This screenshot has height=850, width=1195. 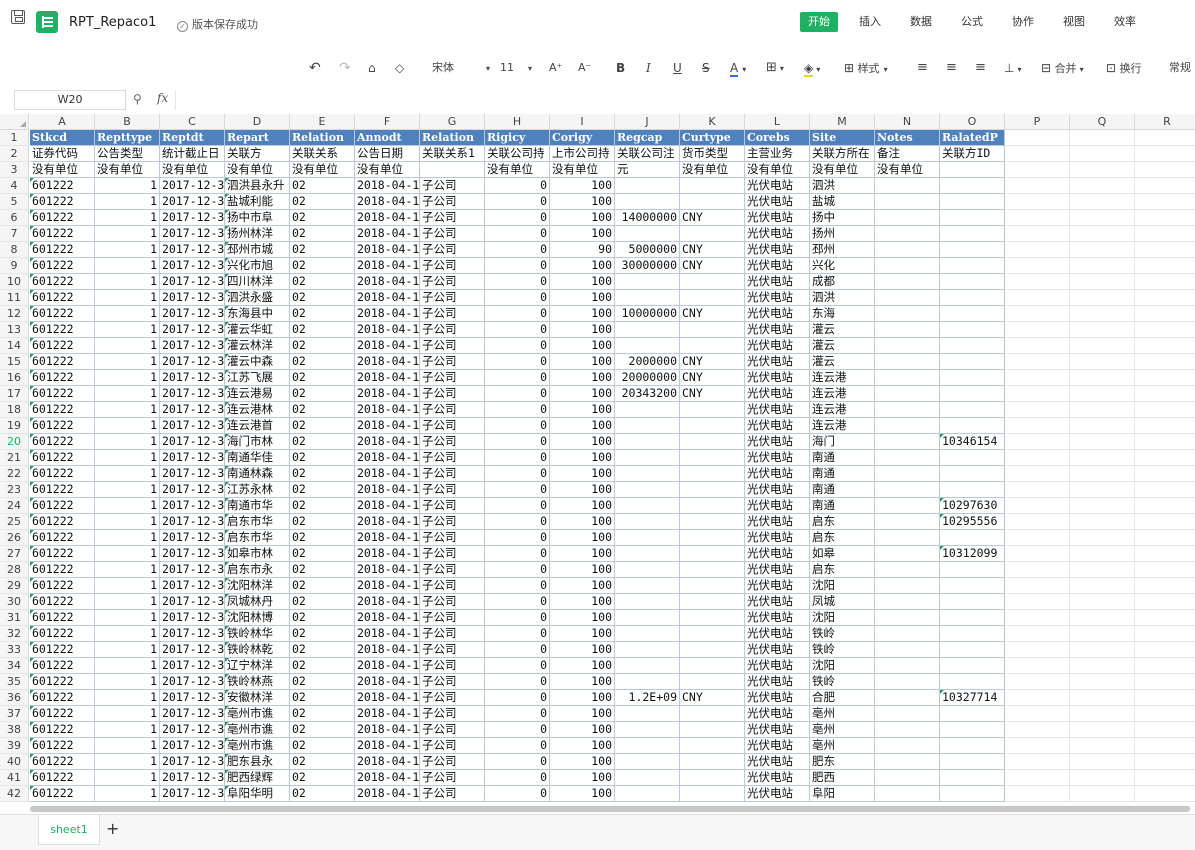 What do you see at coordinates (972, 522) in the screenshot?
I see `table-cell: 10295556` at bounding box center [972, 522].